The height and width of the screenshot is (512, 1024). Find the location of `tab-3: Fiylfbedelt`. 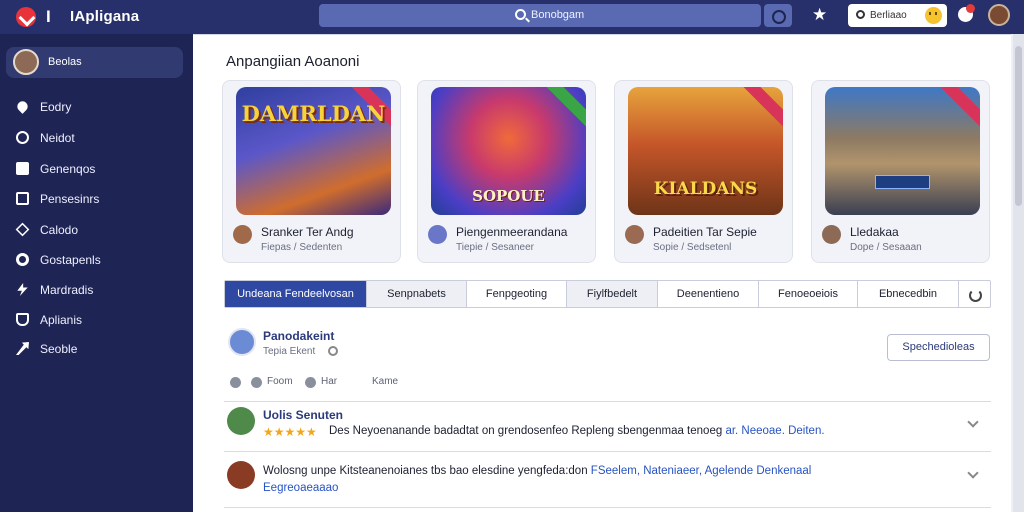

tab-3: Fiylfbedelt is located at coordinates (612, 294).